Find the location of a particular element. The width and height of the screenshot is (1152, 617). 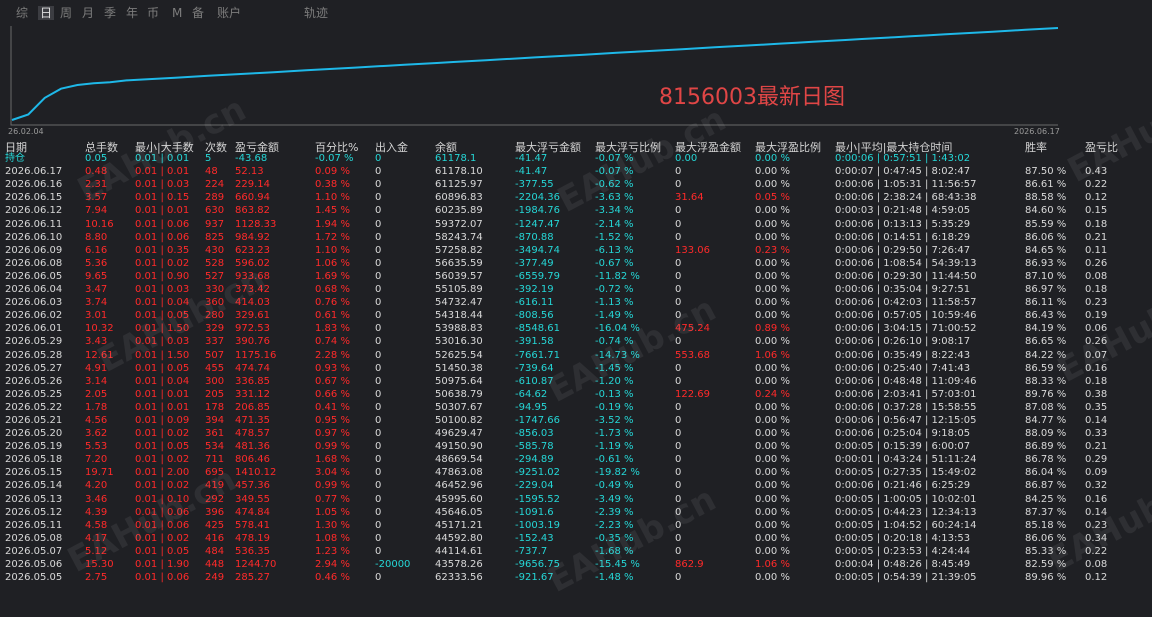

chart-axis is located at coordinates (534, 76).